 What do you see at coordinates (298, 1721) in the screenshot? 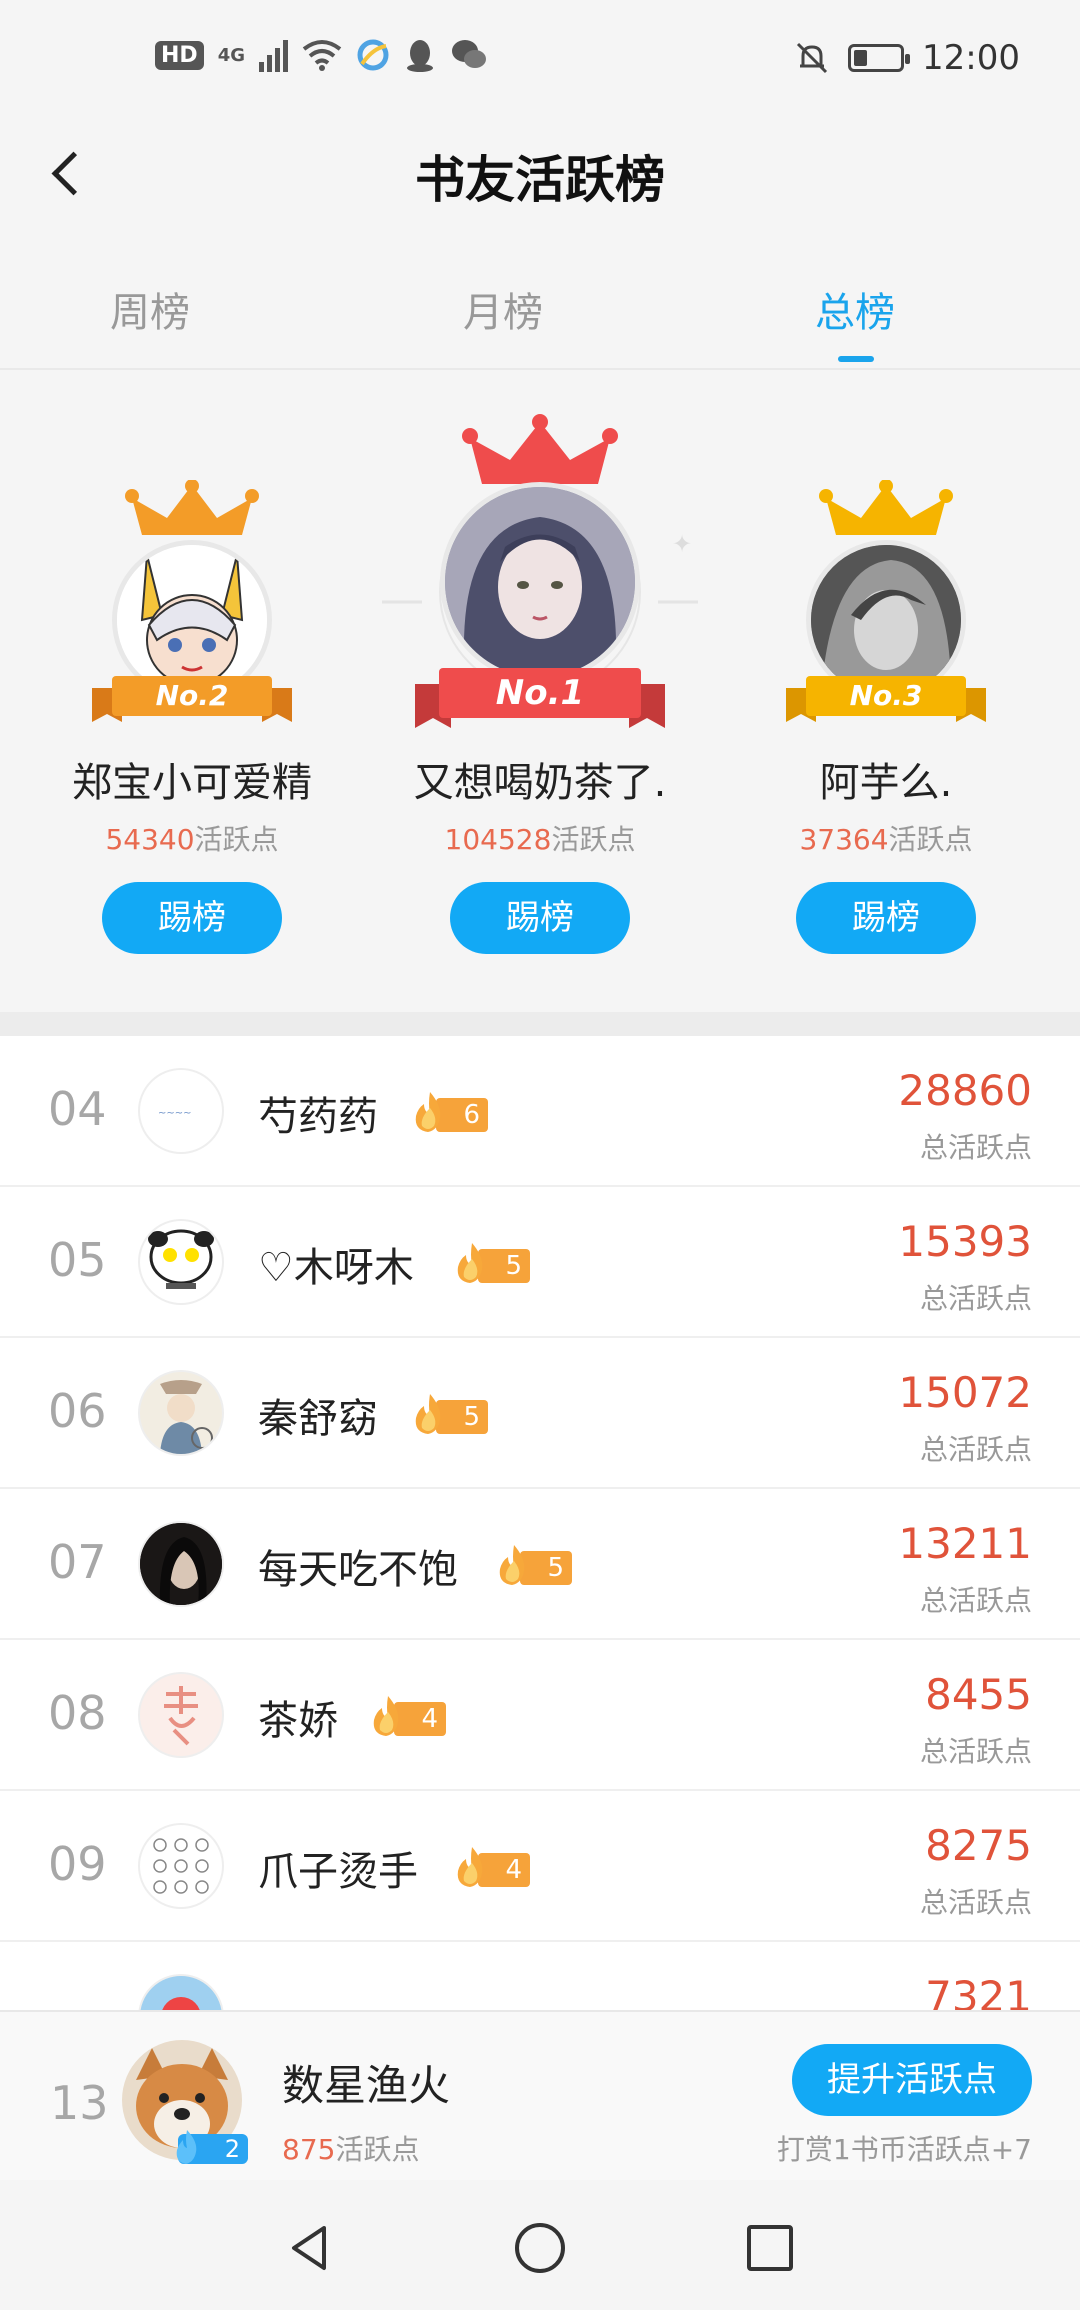
I see `user-name: 茶娇` at bounding box center [298, 1721].